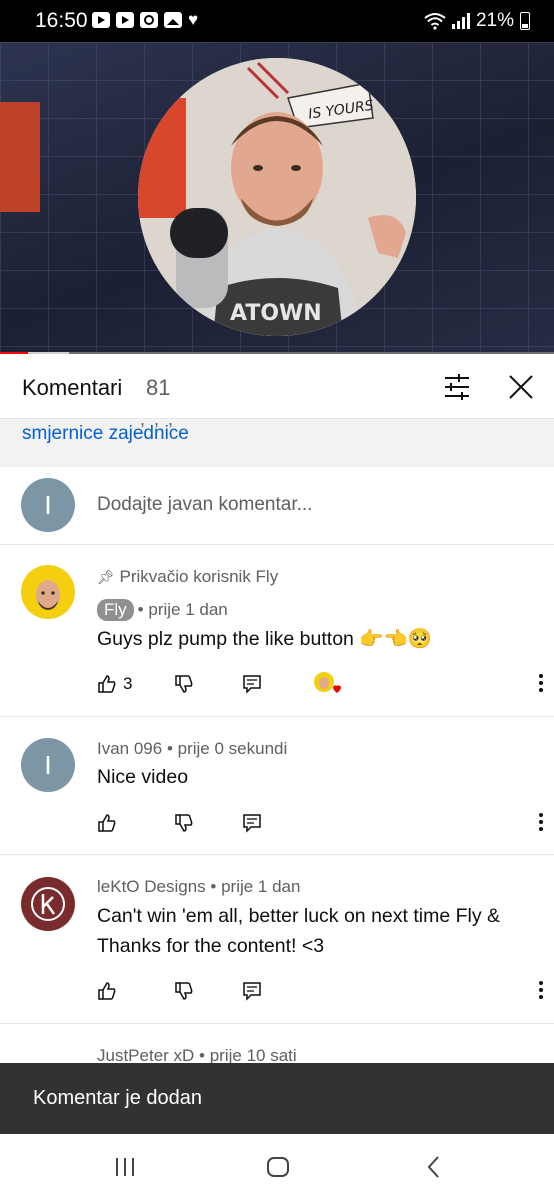  What do you see at coordinates (143, 777) in the screenshot?
I see `comment-text: Nice video` at bounding box center [143, 777].